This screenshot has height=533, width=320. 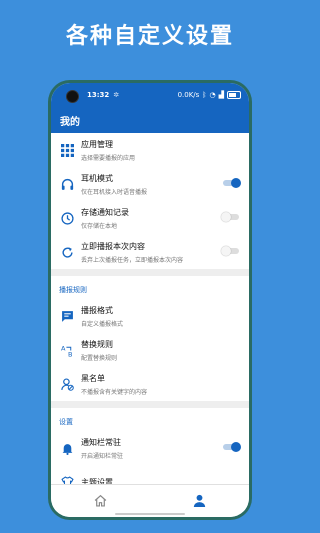 What do you see at coordinates (199, 501) in the screenshot?
I see `person-icon` at bounding box center [199, 501].